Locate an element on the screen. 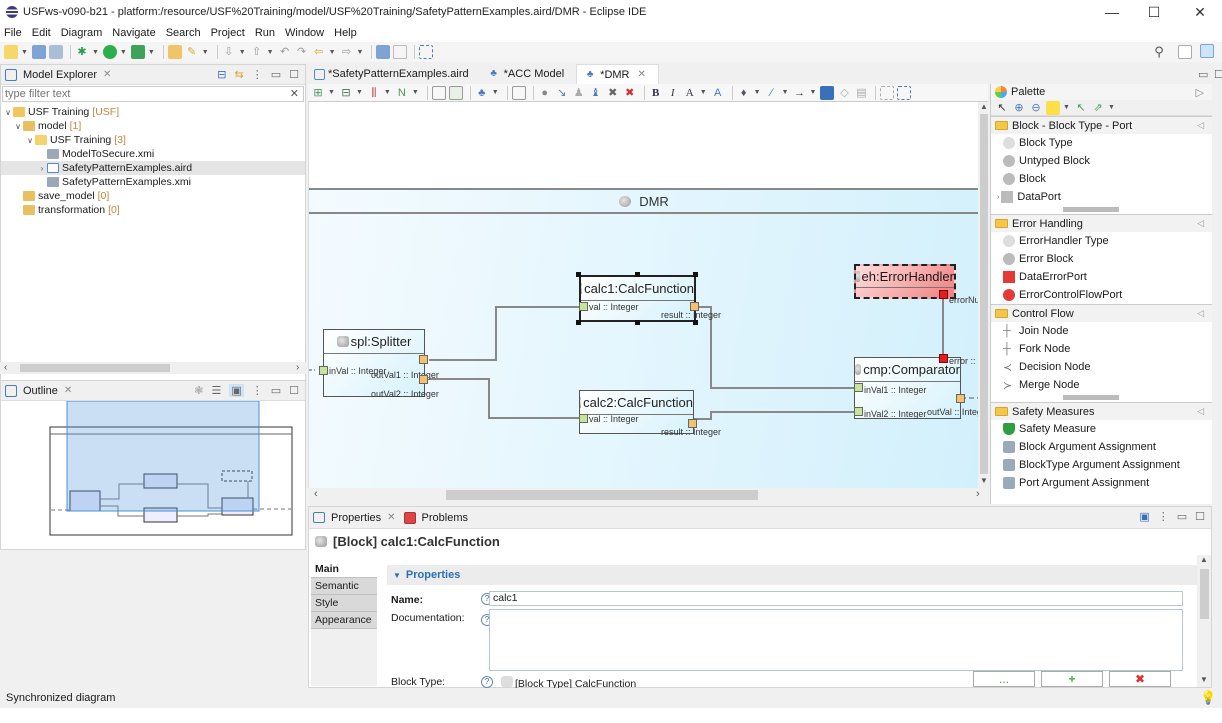  palette-item: ≺ Decision Node is located at coordinates (1101, 367).